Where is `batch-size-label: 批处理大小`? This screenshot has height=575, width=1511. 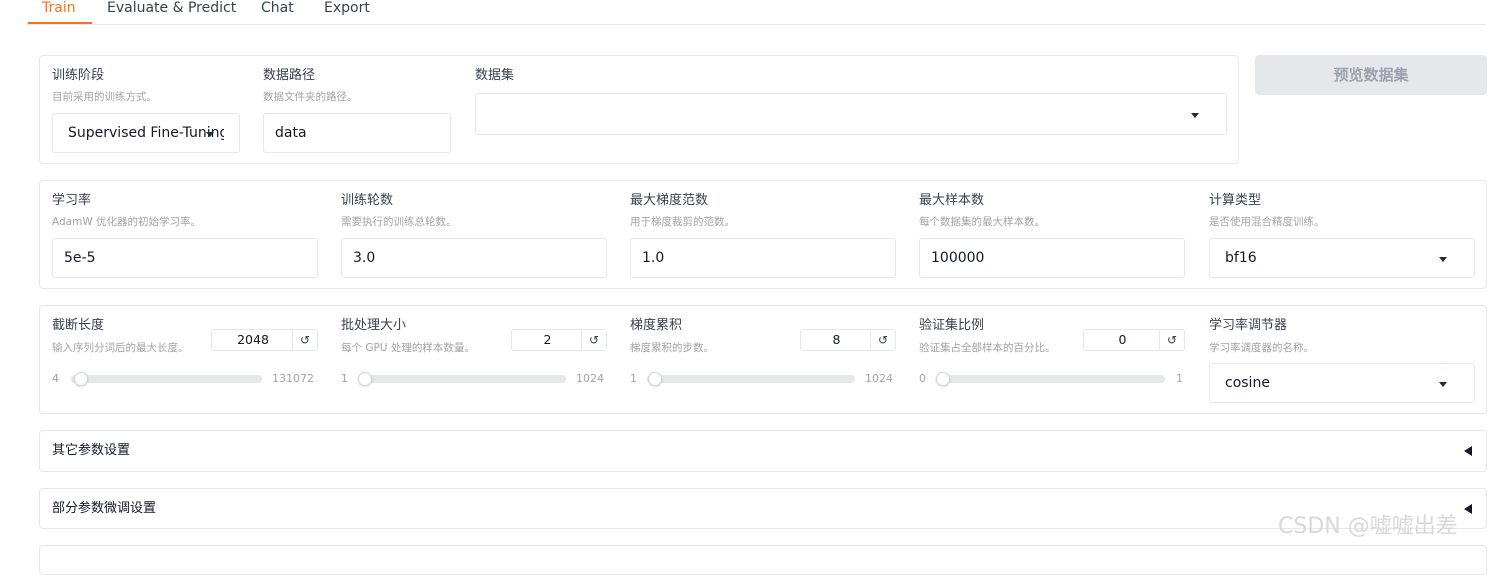
batch-size-label: 批处理大小 is located at coordinates (374, 325).